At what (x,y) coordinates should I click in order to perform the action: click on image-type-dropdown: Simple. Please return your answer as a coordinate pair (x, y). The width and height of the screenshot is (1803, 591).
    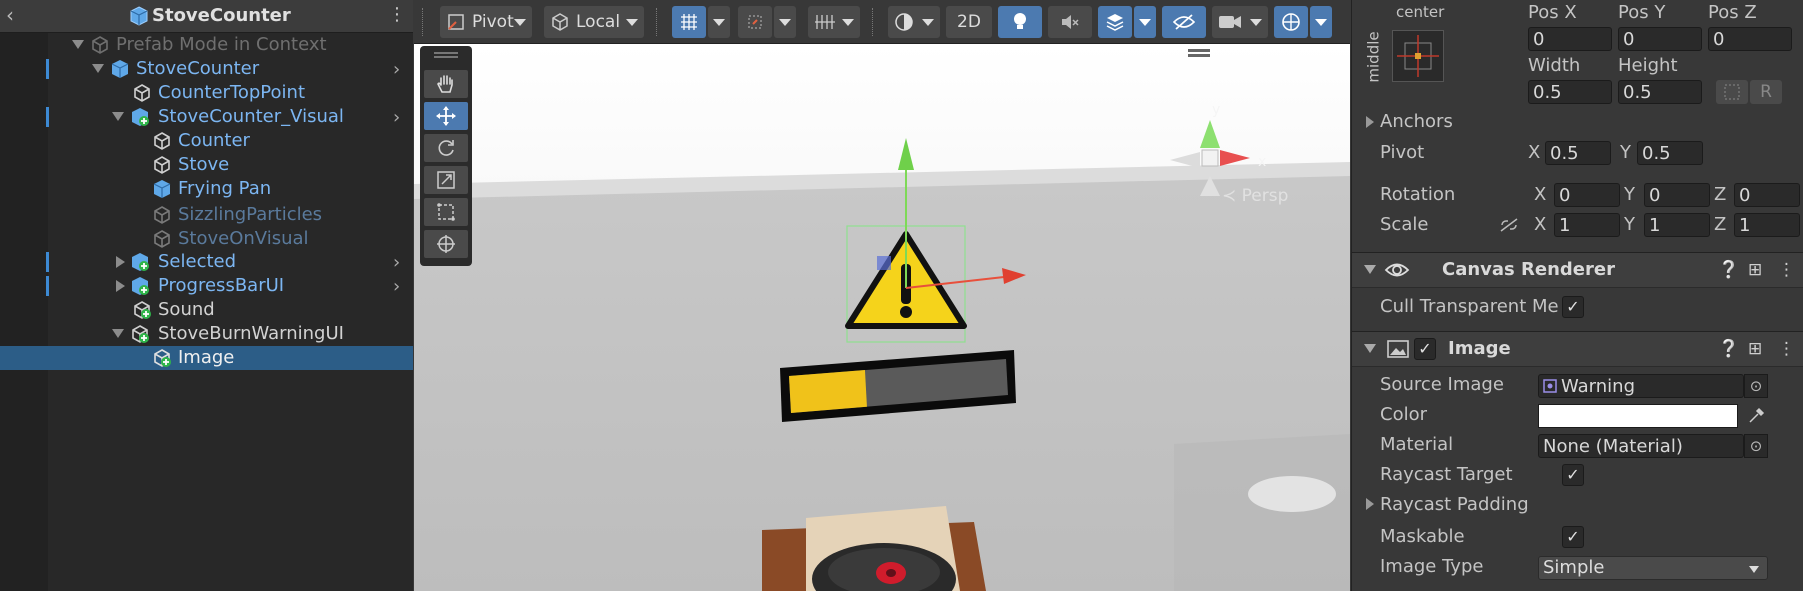
    Looking at the image, I should click on (1653, 568).